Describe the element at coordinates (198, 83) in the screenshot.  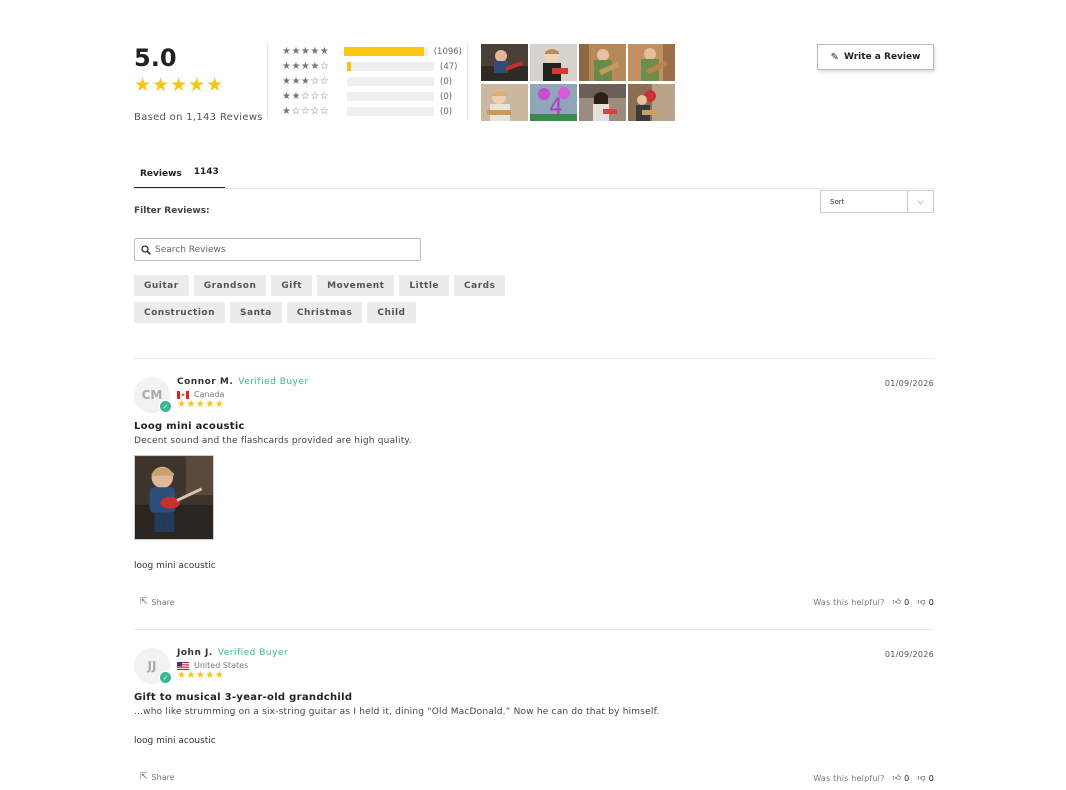
I see `rating-summary: 5.0 ★★★★★ Based on 1,143 Reviews` at that location.